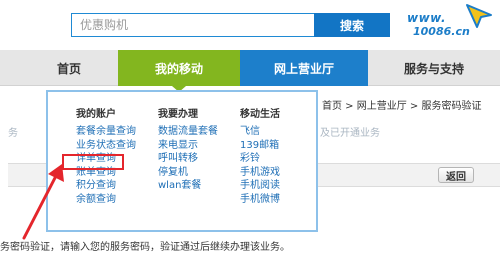 Image resolution: width=500 pixels, height=259 pixels. What do you see at coordinates (434, 68) in the screenshot?
I see `nav-service-support: 服务与支持` at bounding box center [434, 68].